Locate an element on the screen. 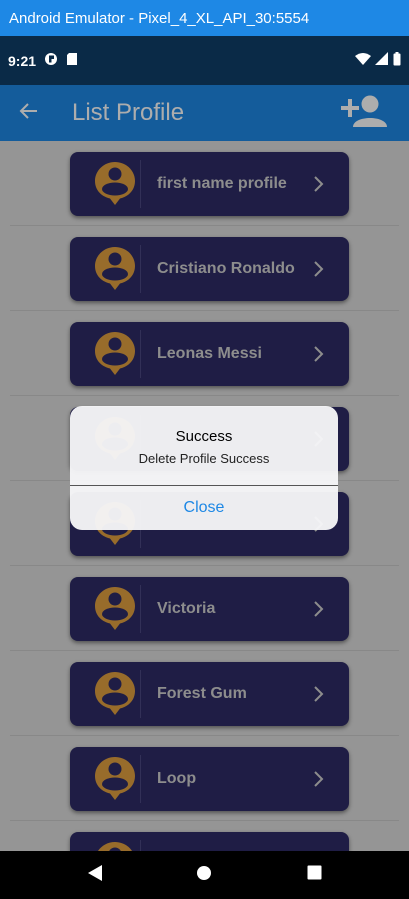  battery-icon is located at coordinates (397, 60).